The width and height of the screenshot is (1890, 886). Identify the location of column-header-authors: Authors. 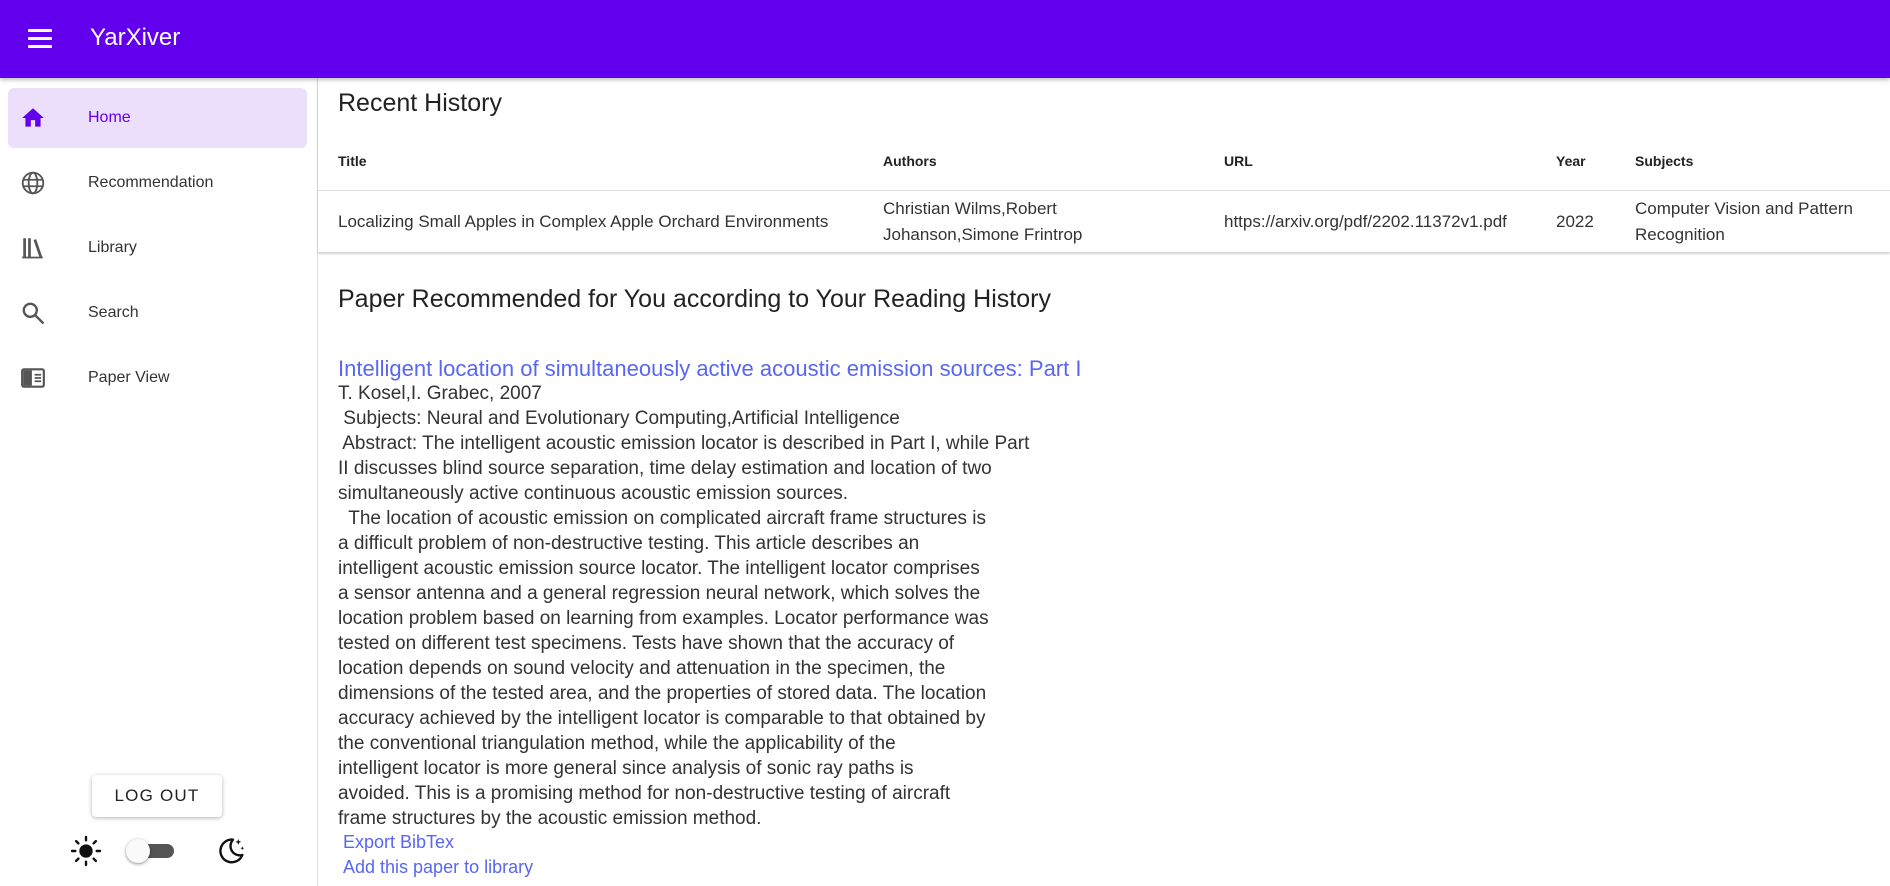
(910, 161).